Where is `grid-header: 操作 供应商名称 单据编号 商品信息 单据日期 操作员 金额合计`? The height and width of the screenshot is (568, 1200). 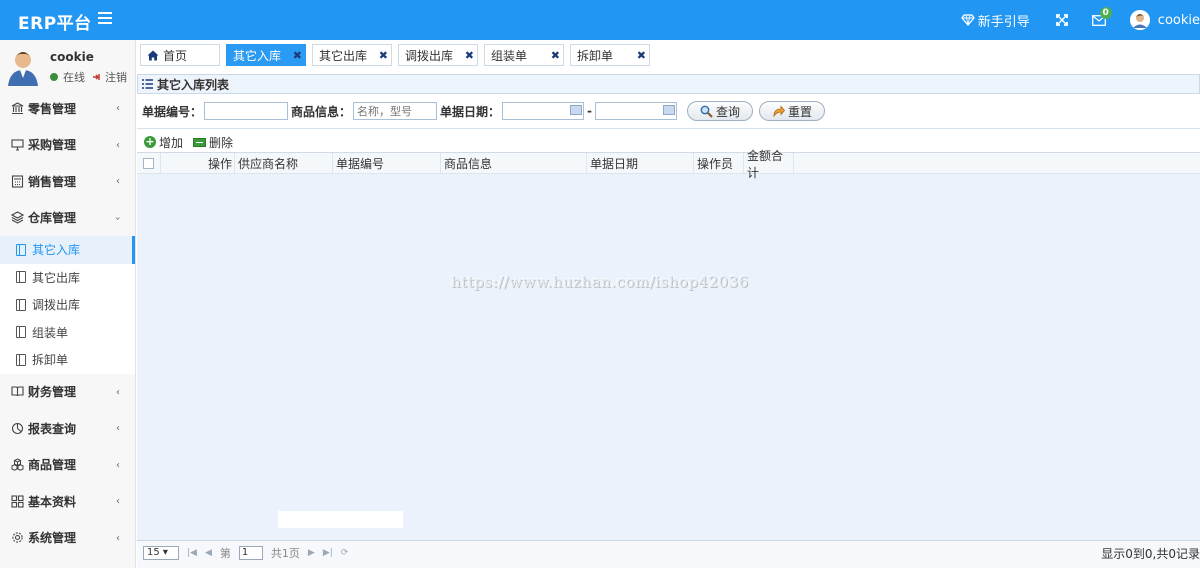 grid-header: 操作 供应商名称 单据编号 商品信息 单据日期 操作员 金额合计 is located at coordinates (668, 164).